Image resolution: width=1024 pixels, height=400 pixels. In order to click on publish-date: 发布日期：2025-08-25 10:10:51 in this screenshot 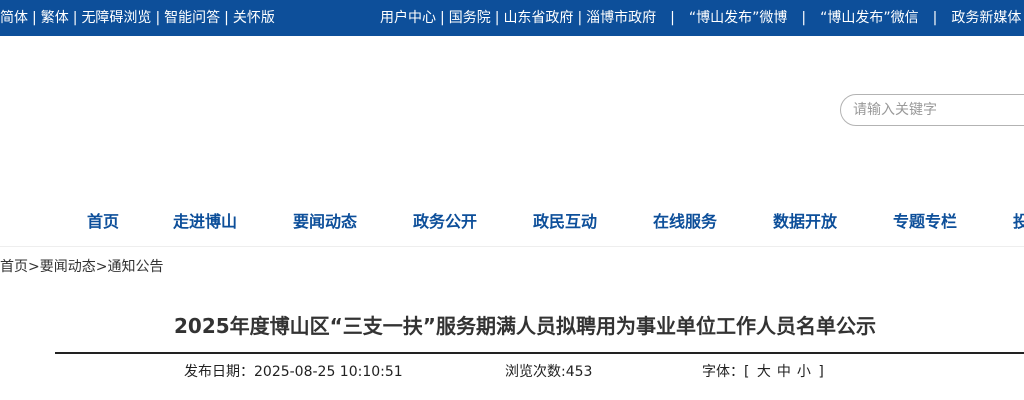, I will do `click(293, 371)`.